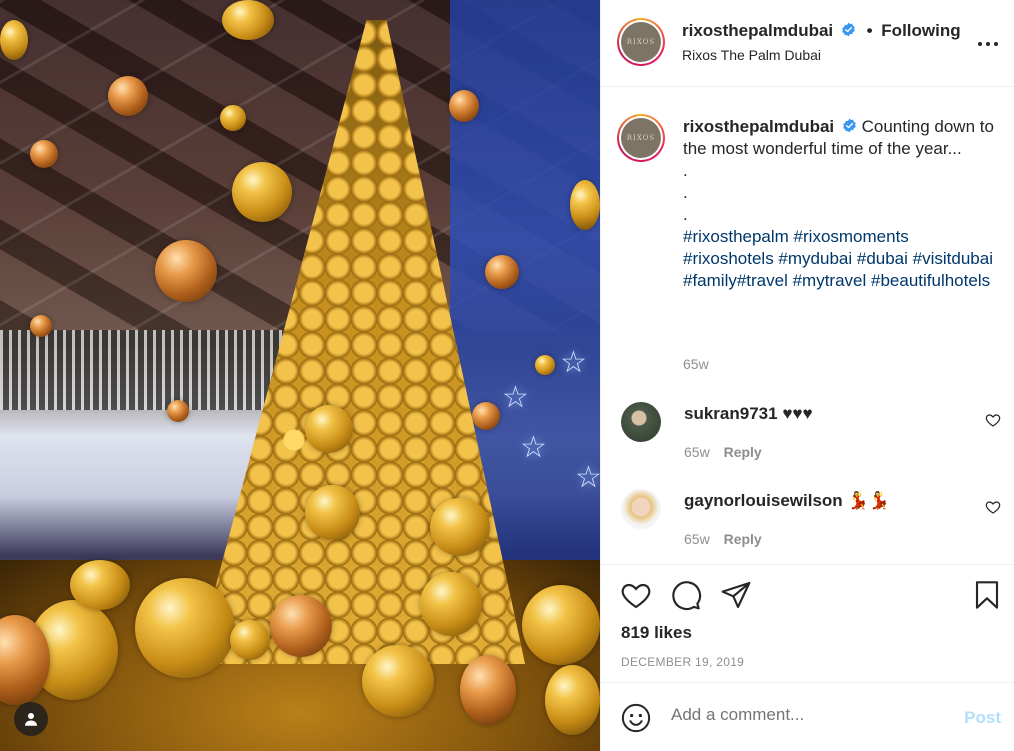 The width and height of the screenshot is (1014, 751). I want to click on post-actions: 819 likes DECEMBER 19, 2019, so click(807, 623).